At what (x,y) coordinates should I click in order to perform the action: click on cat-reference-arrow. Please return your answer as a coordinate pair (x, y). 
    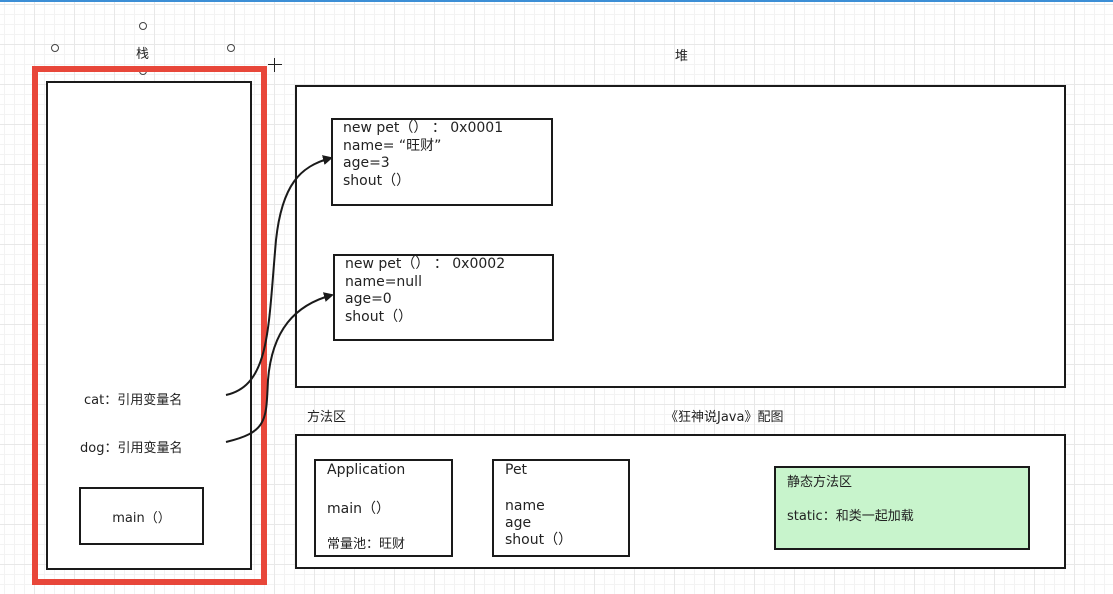
    Looking at the image, I should click on (279, 275).